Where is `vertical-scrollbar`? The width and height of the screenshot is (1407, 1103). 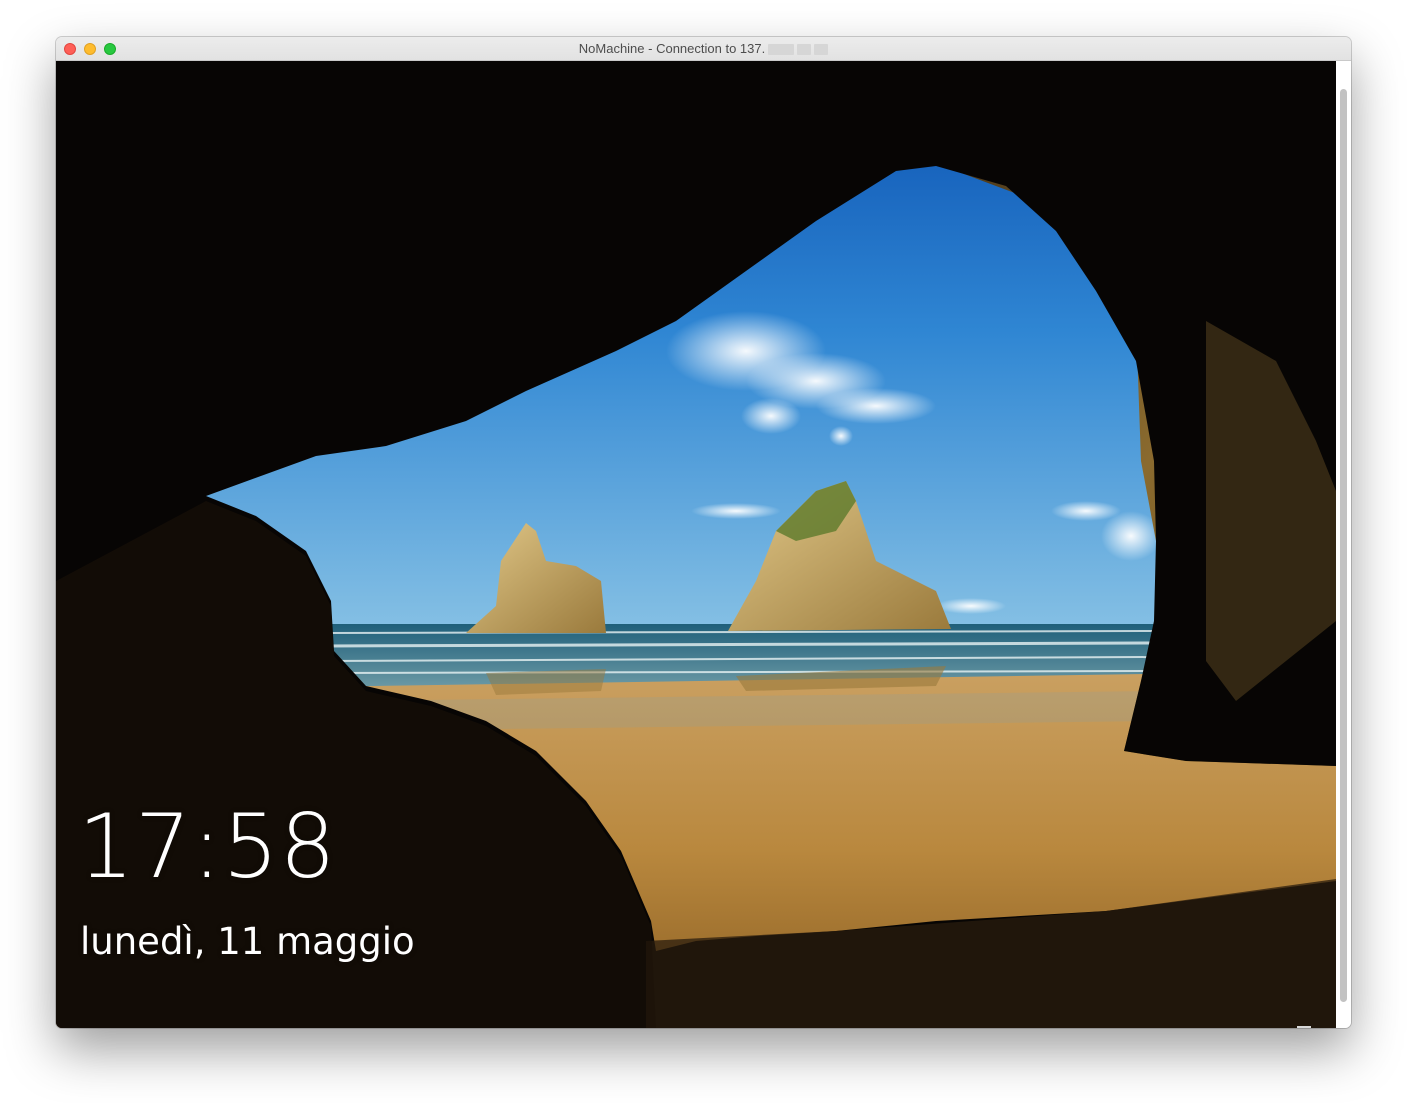 vertical-scrollbar is located at coordinates (1343, 544).